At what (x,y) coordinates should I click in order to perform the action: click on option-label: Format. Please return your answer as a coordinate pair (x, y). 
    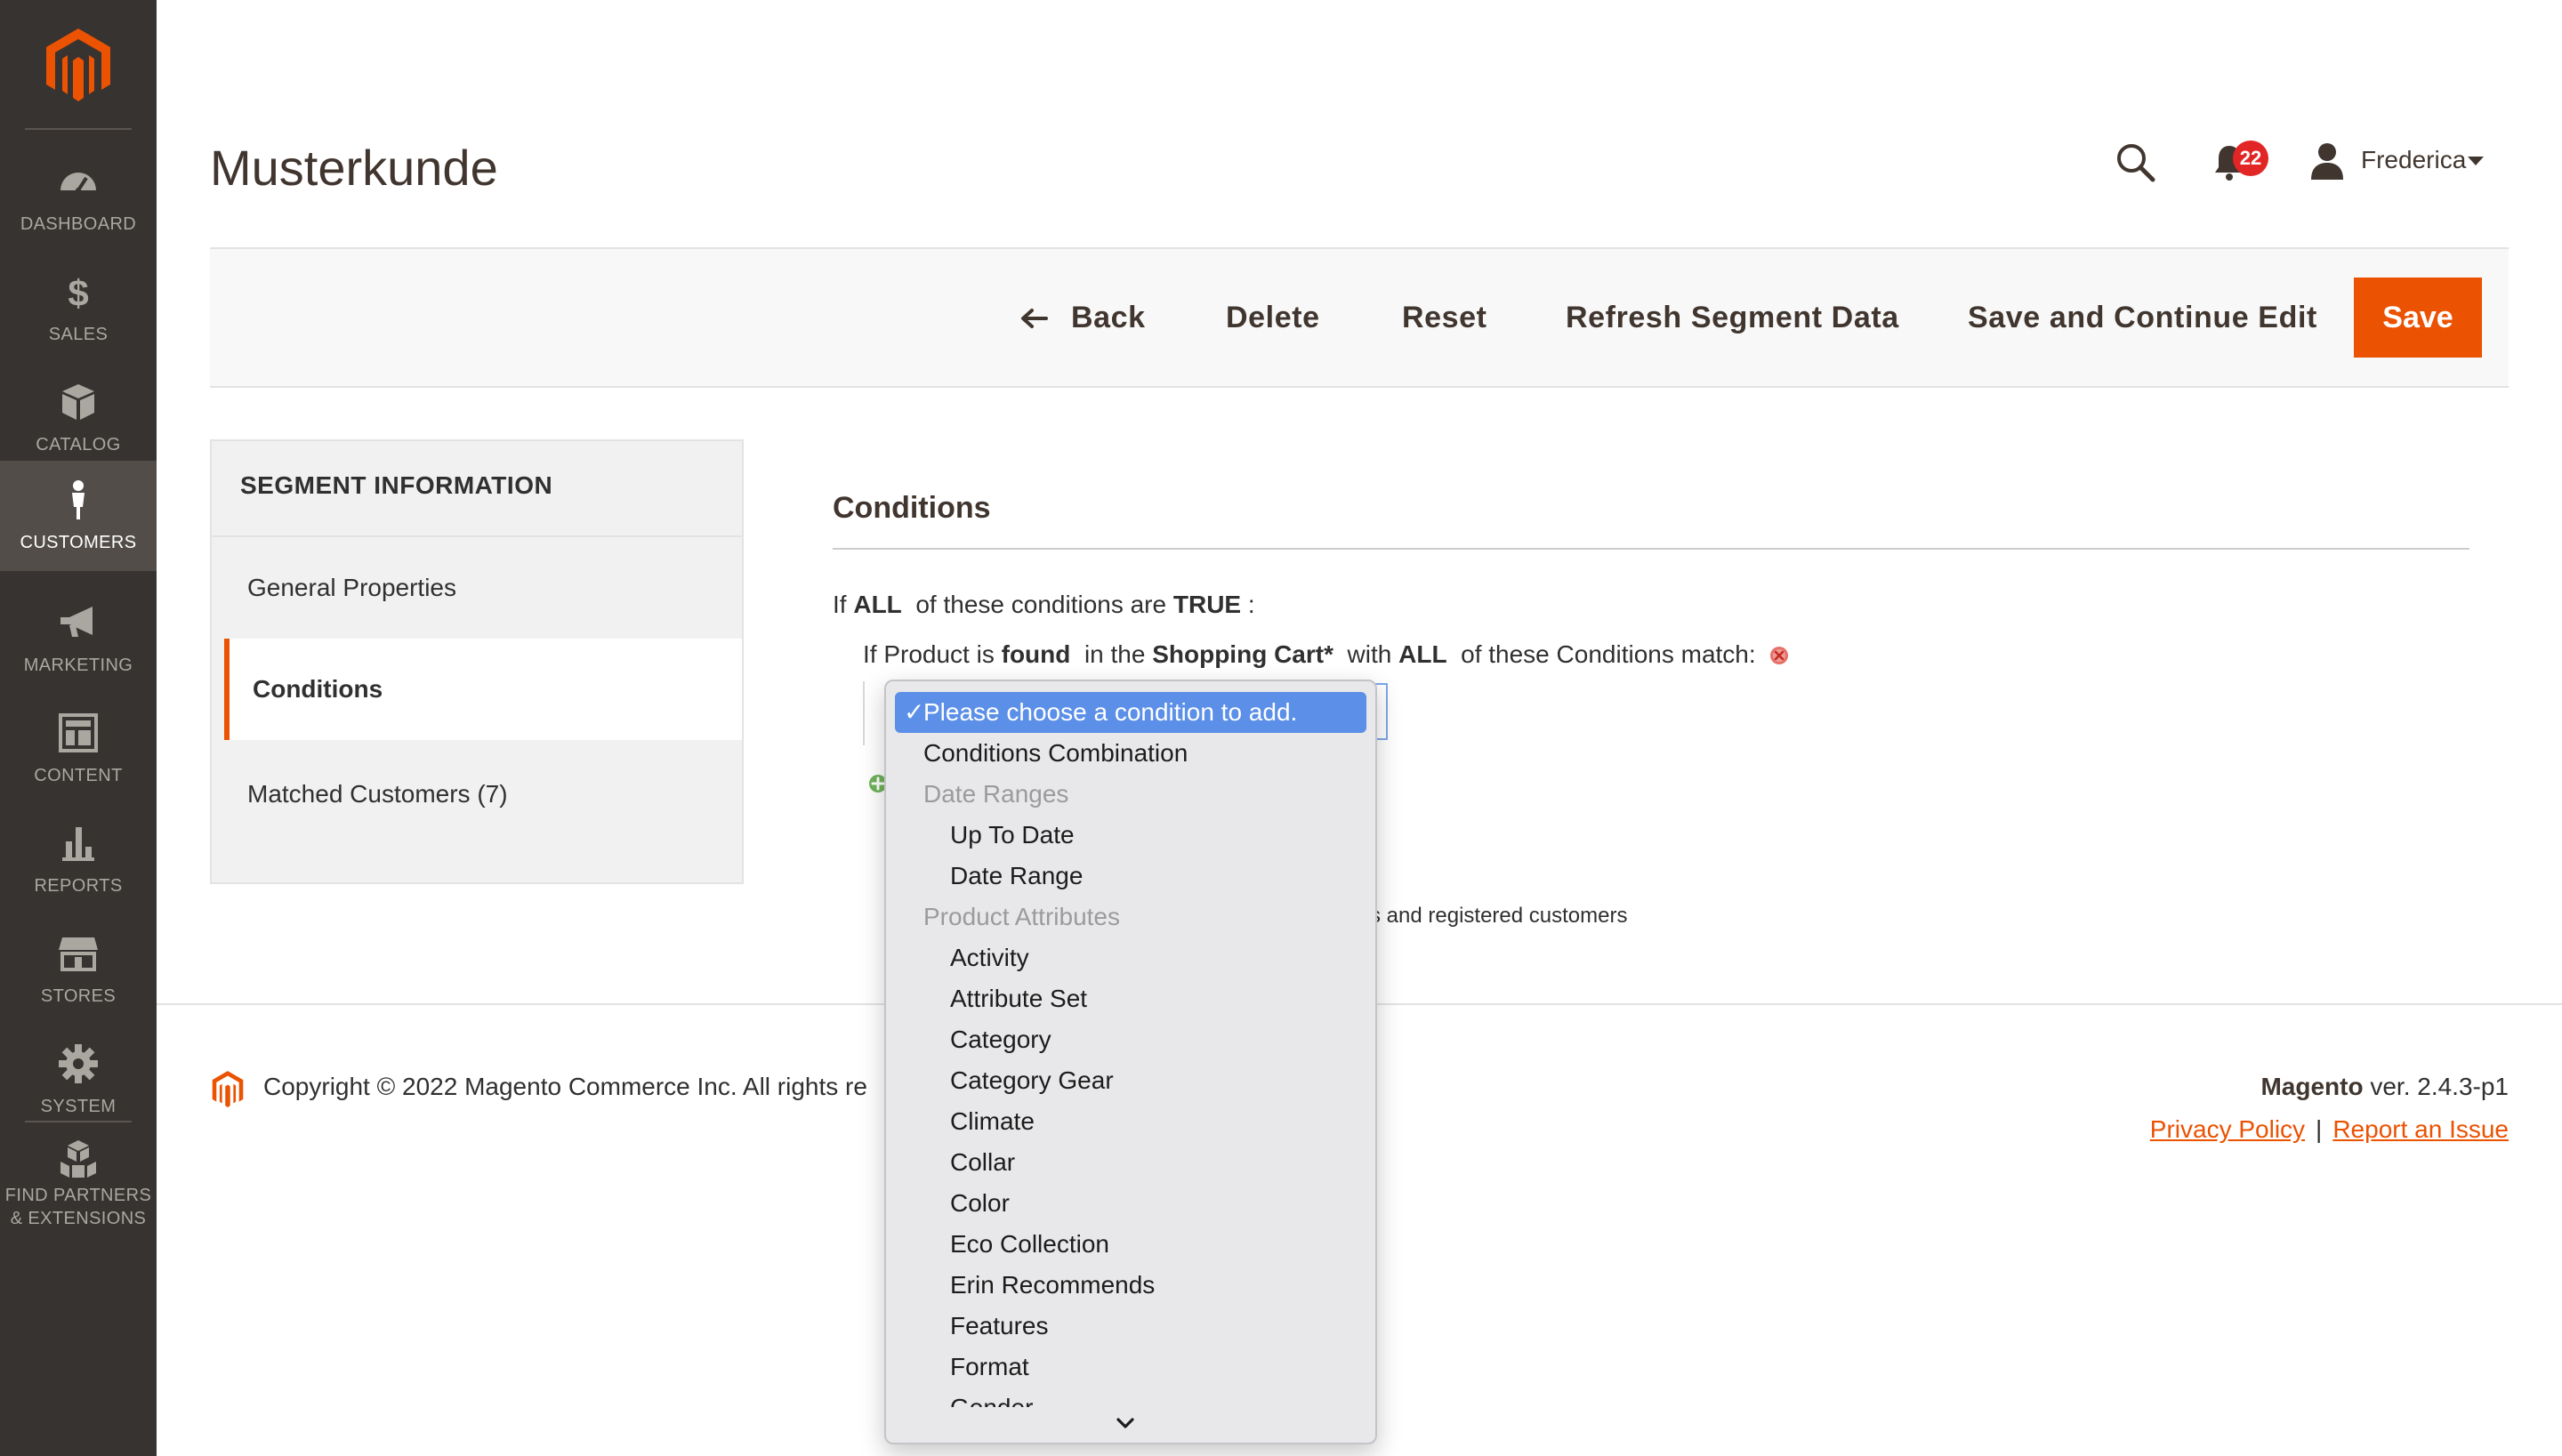
    Looking at the image, I should click on (989, 1366).